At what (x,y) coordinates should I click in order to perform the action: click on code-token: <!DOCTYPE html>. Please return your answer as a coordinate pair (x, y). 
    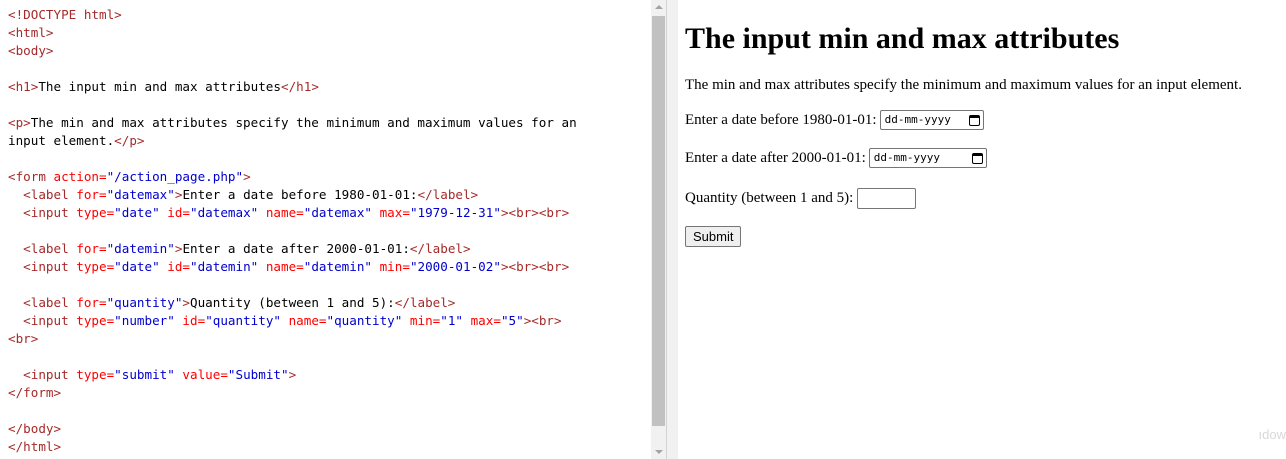
    Looking at the image, I should click on (65, 14).